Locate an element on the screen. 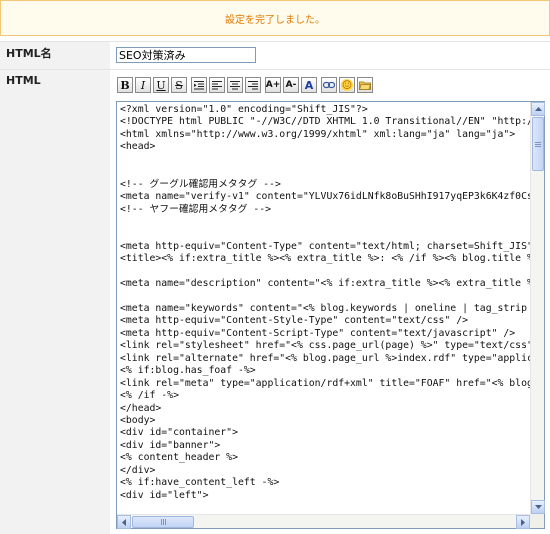 The width and height of the screenshot is (550, 534). font-color-button: A is located at coordinates (309, 85).